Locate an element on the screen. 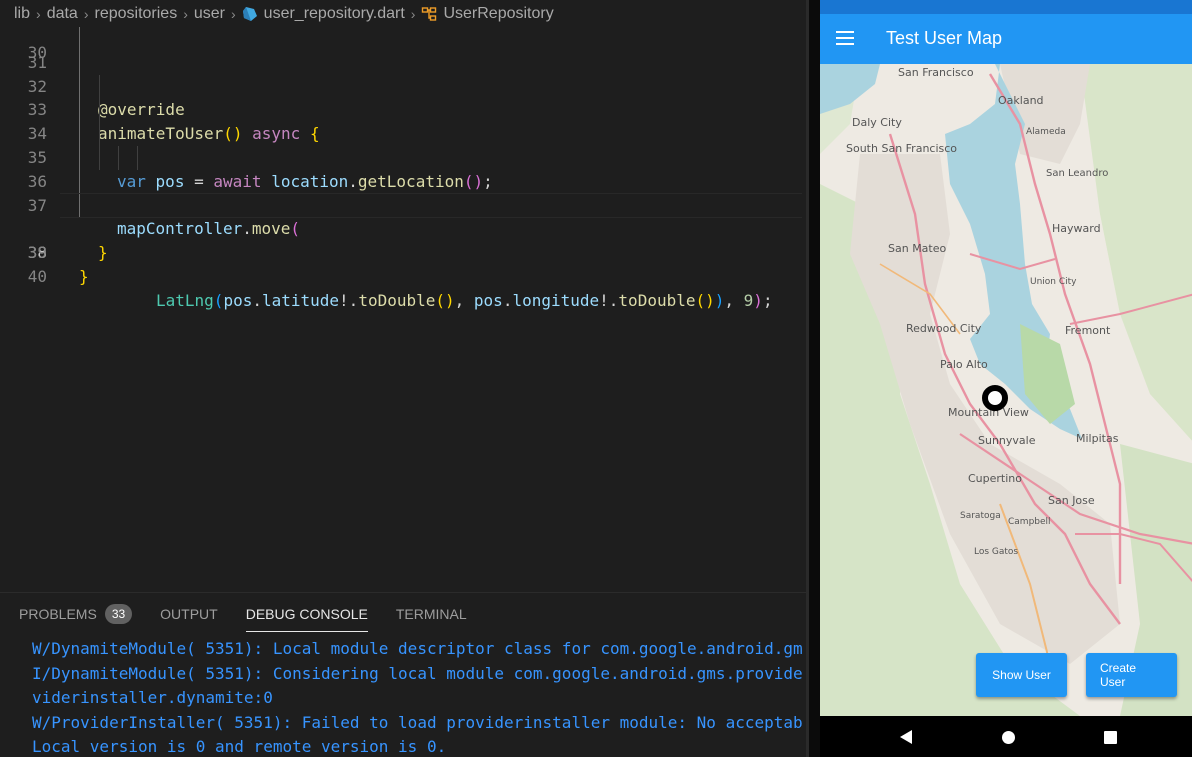  code-line: 31 @override is located at coordinates (403, 73).